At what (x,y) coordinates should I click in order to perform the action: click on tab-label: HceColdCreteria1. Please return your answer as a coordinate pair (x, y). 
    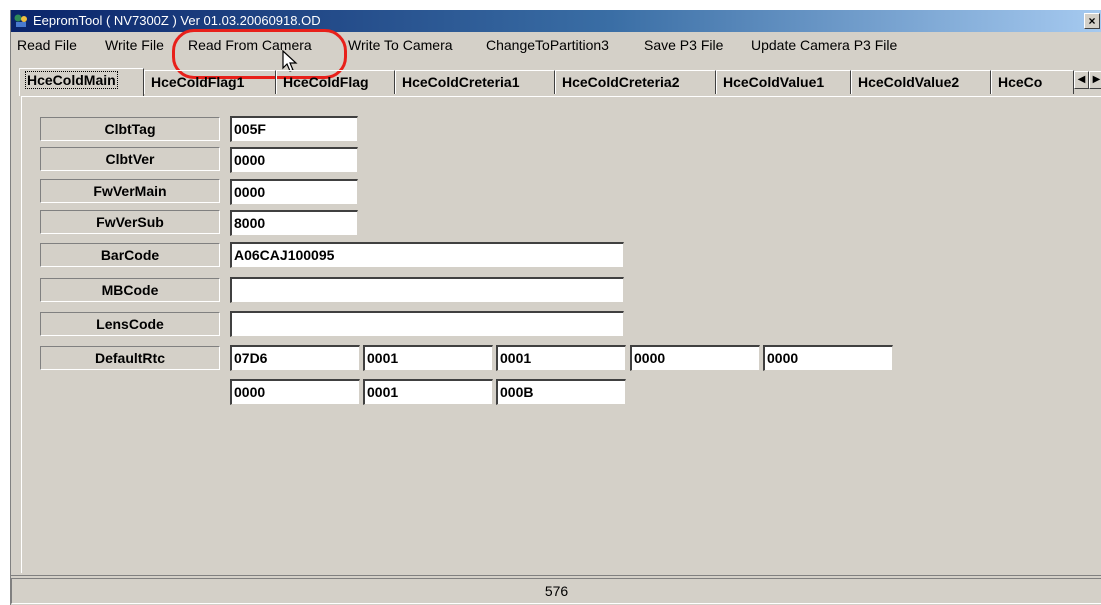
    Looking at the image, I should click on (461, 82).